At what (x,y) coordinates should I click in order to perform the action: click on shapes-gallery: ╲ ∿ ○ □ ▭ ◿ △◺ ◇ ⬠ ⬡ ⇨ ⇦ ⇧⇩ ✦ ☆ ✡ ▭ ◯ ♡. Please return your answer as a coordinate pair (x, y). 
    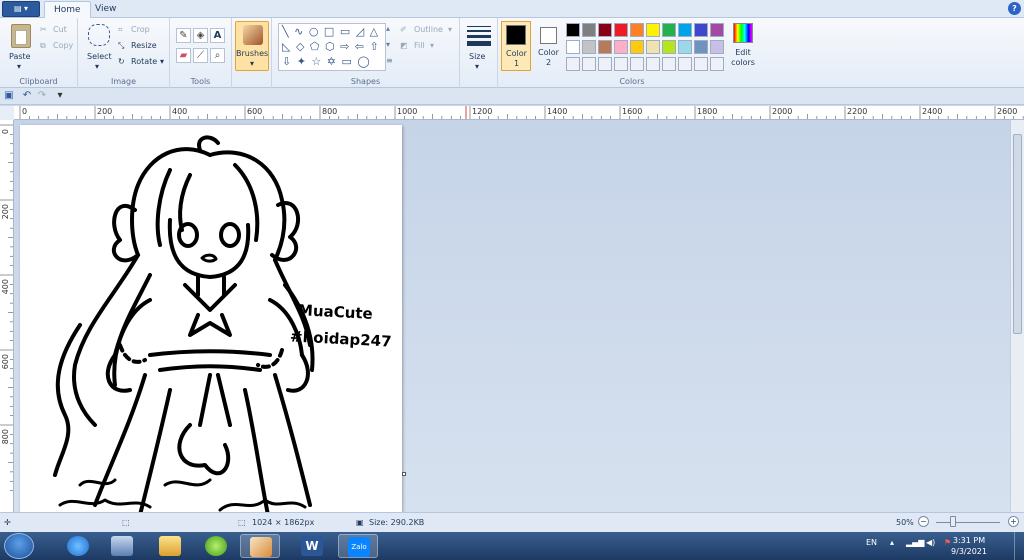
    Looking at the image, I should click on (332, 47).